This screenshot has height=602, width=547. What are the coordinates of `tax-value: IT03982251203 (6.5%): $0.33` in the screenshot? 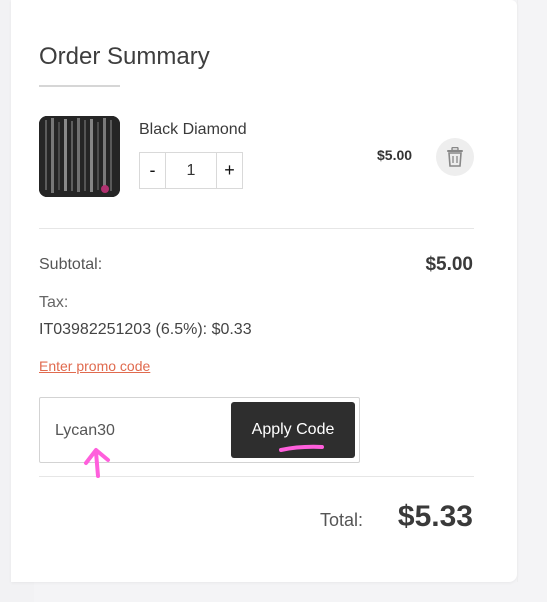 It's located at (145, 329).